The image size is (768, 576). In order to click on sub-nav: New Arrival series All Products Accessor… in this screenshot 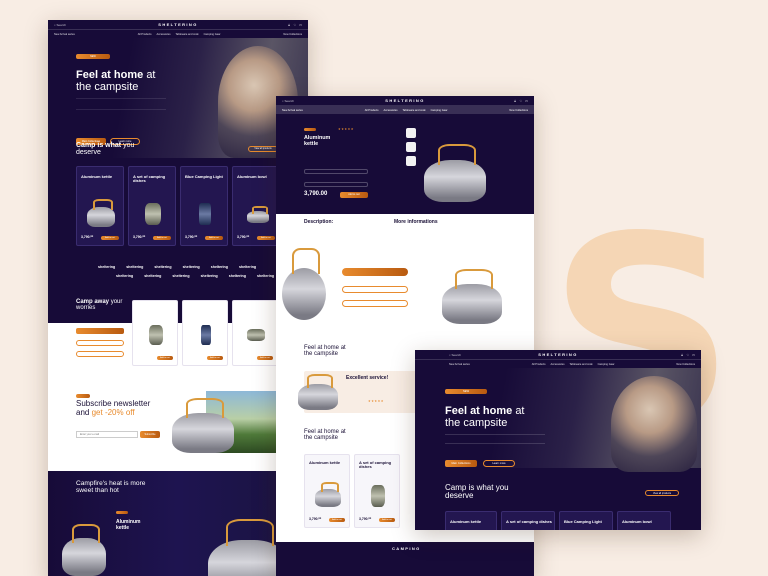, I will do `click(558, 364)`.